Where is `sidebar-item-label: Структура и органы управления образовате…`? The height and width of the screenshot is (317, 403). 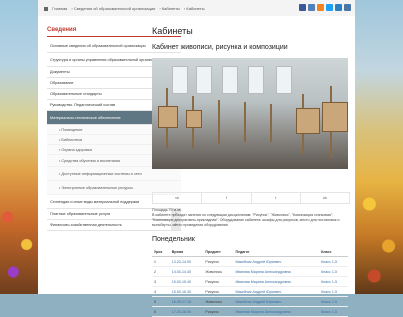
sidebar-item-label: Структура и органы управления образовате… is located at coordinates (107, 59).